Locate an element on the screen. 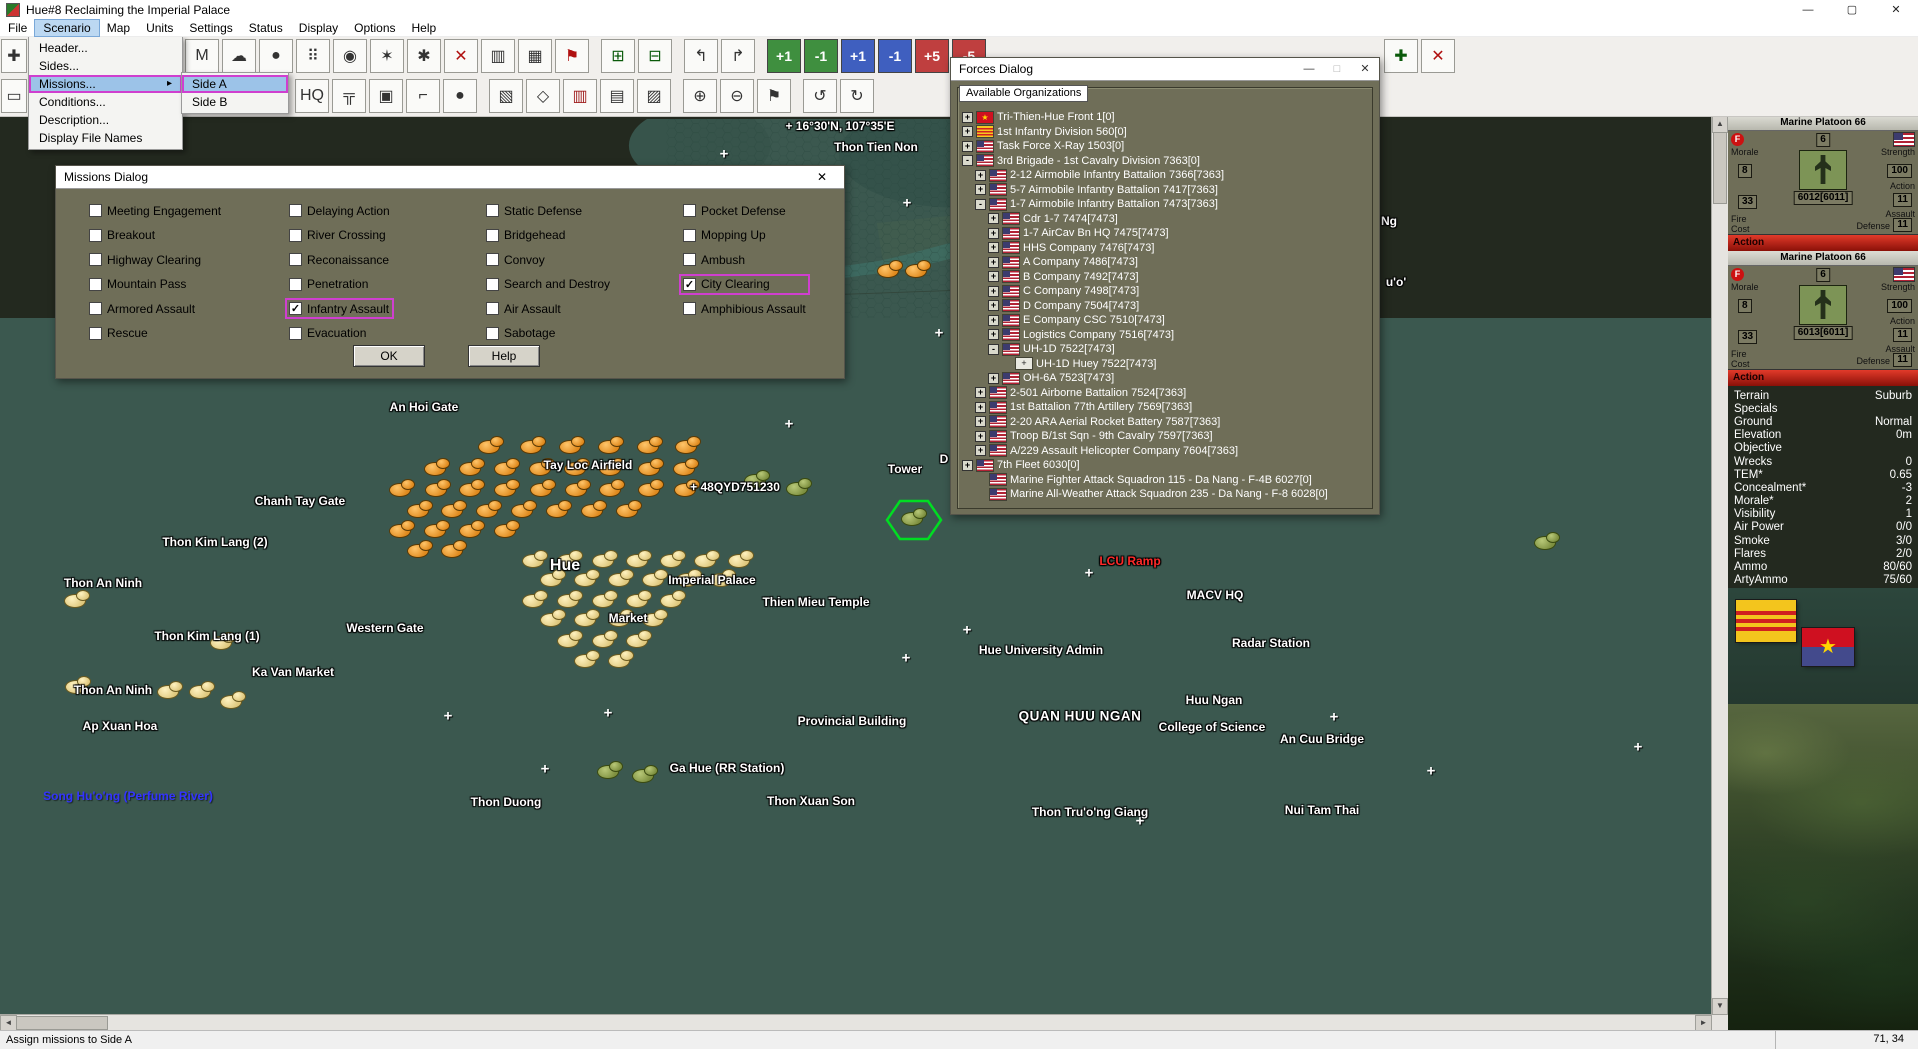 This screenshot has height=1049, width=1918. assault-icon: ✱ is located at coordinates (424, 56).